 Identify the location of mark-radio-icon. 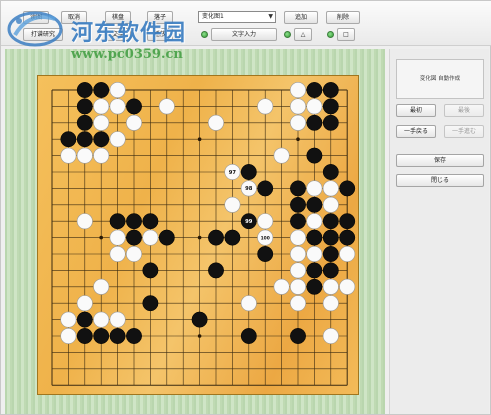
(287, 34).